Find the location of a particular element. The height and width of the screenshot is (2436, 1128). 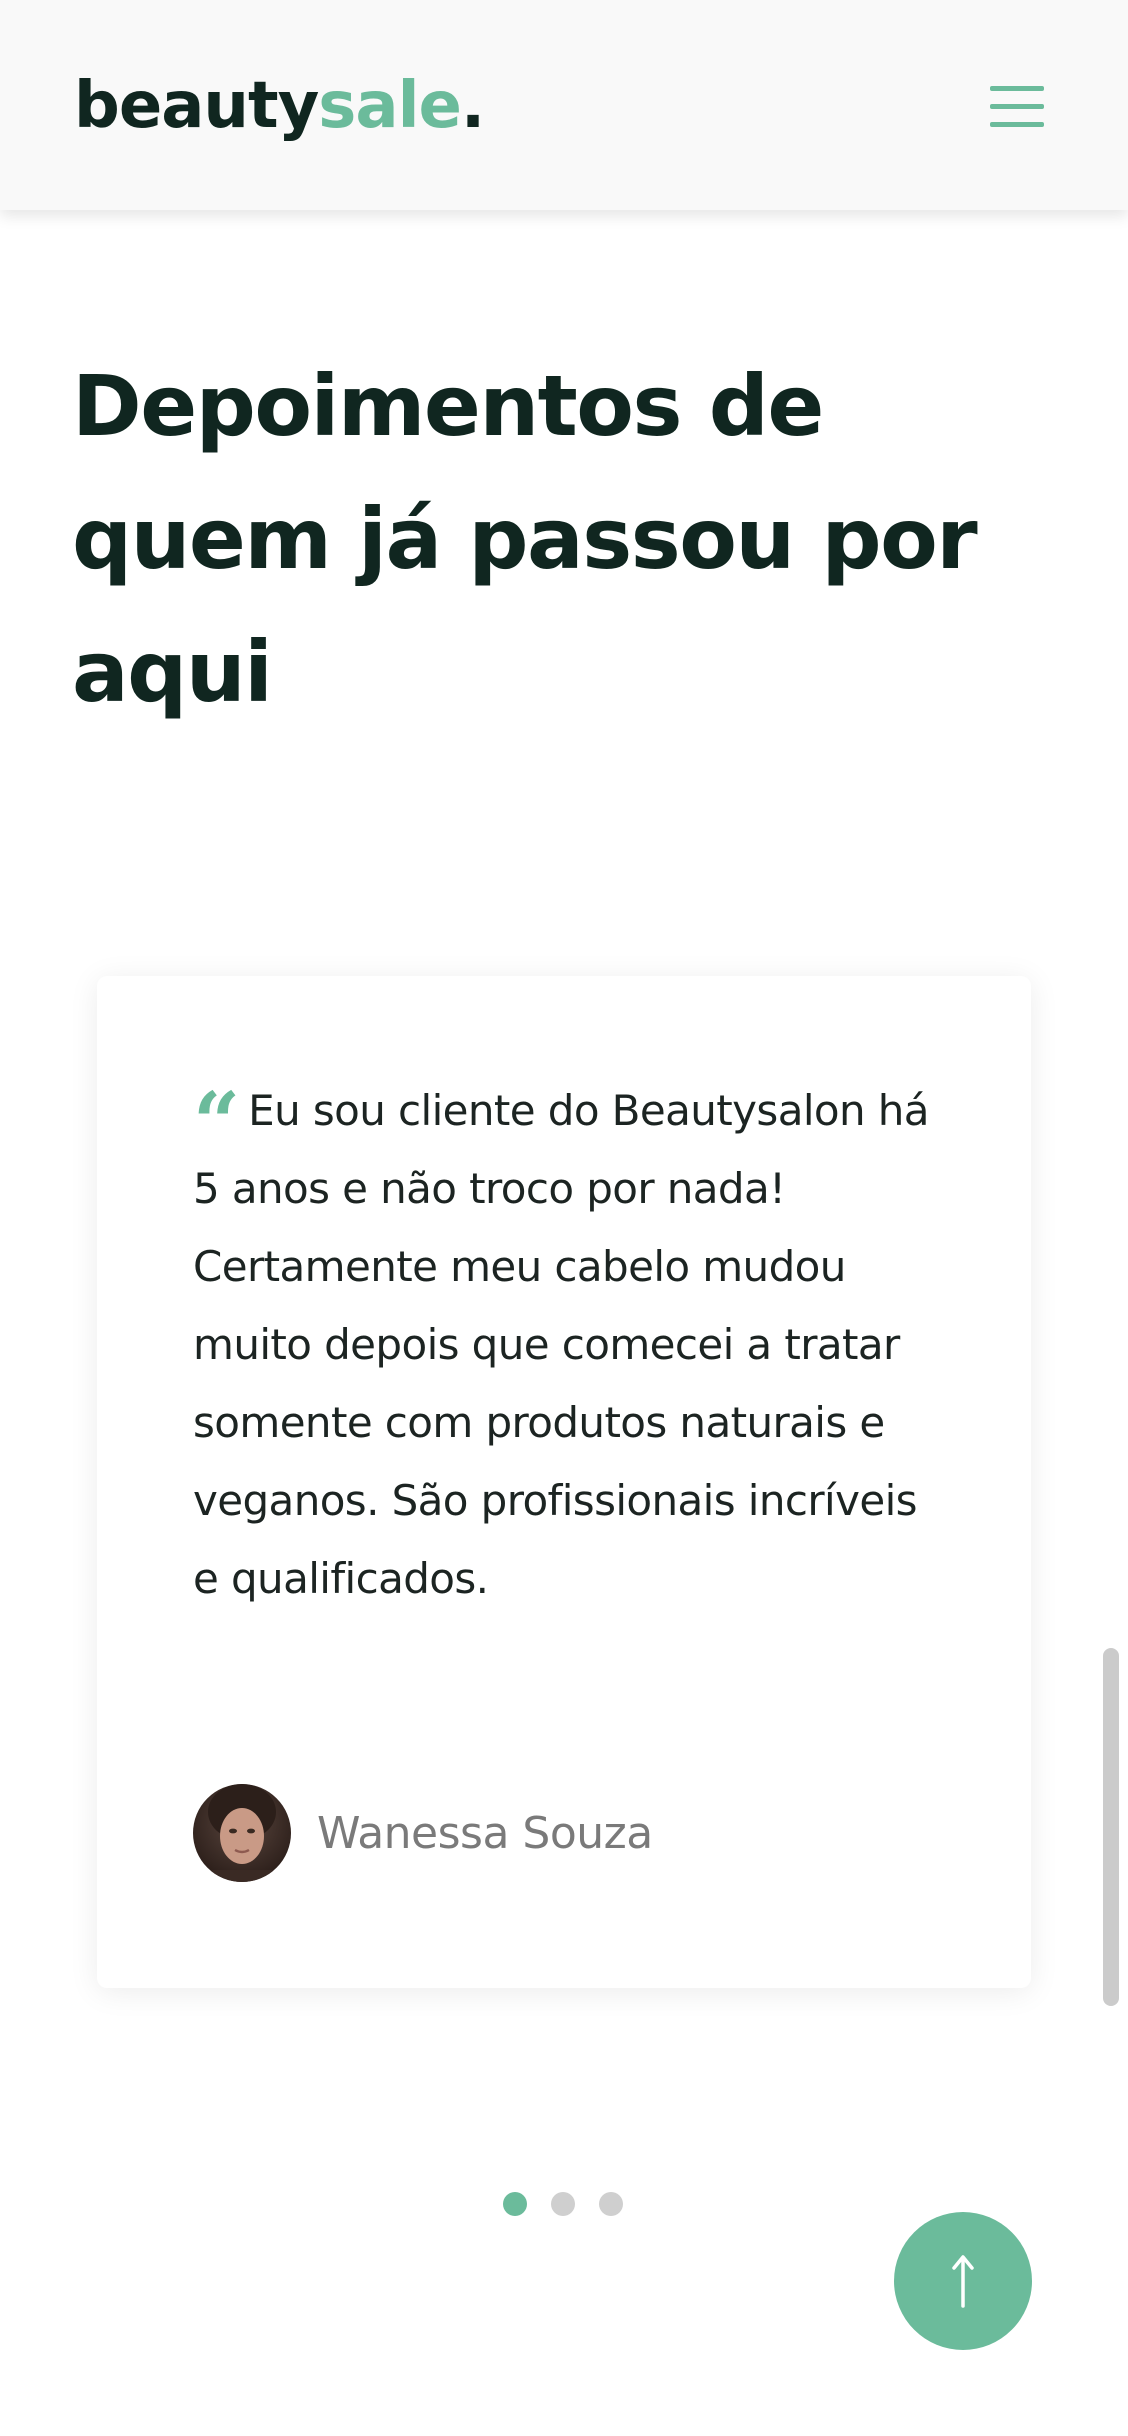

testimonial-author: Wanessa Souza is located at coordinates (423, 1833).